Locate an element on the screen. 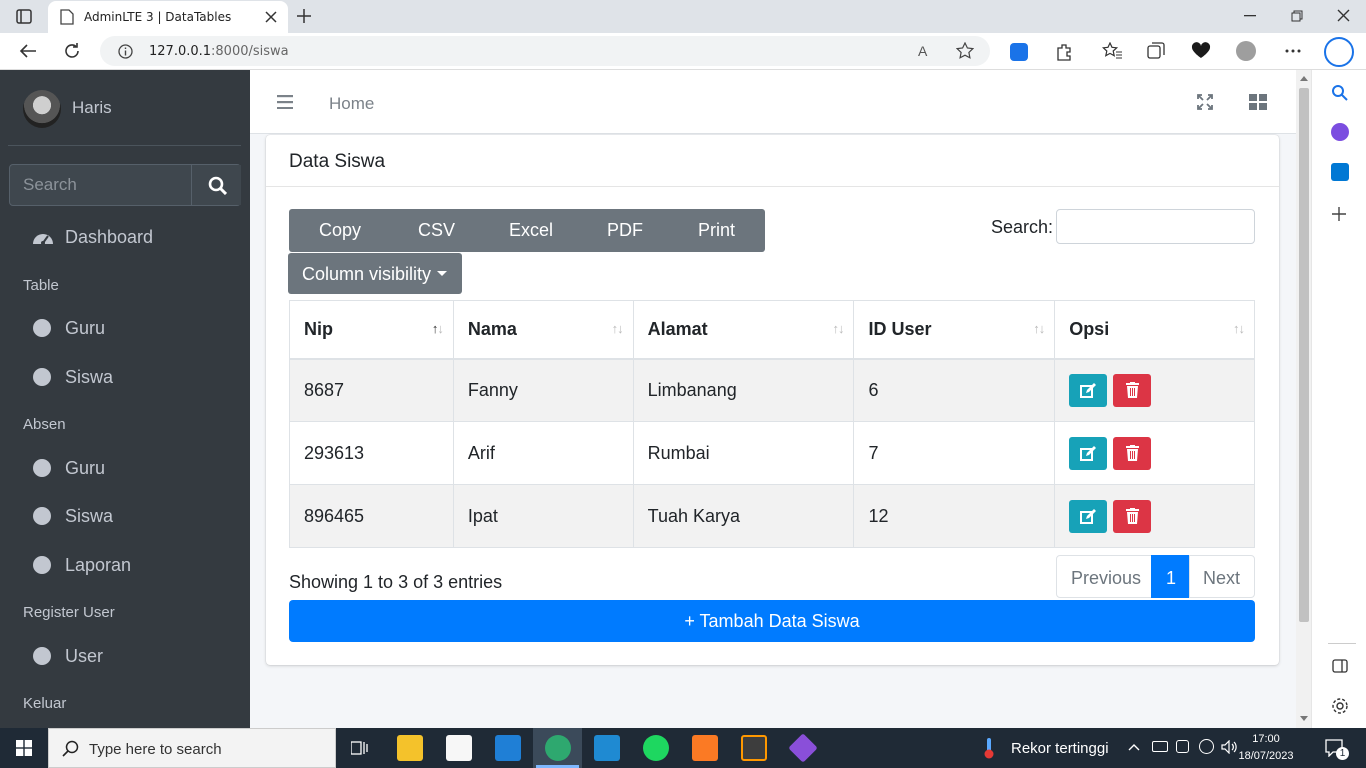 The width and height of the screenshot is (1366, 768). volume-icon is located at coordinates (1229, 747).